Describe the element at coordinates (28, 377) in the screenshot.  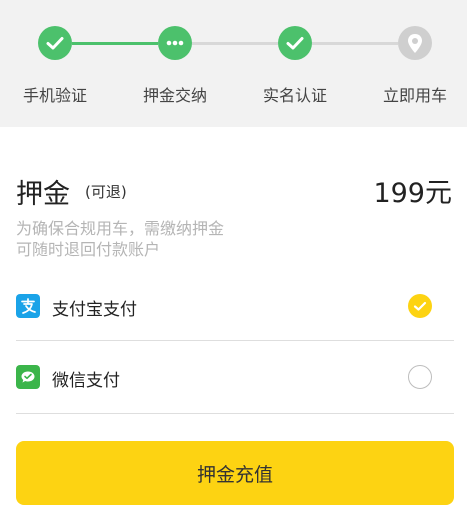
I see `wechat-pay-icon` at that location.